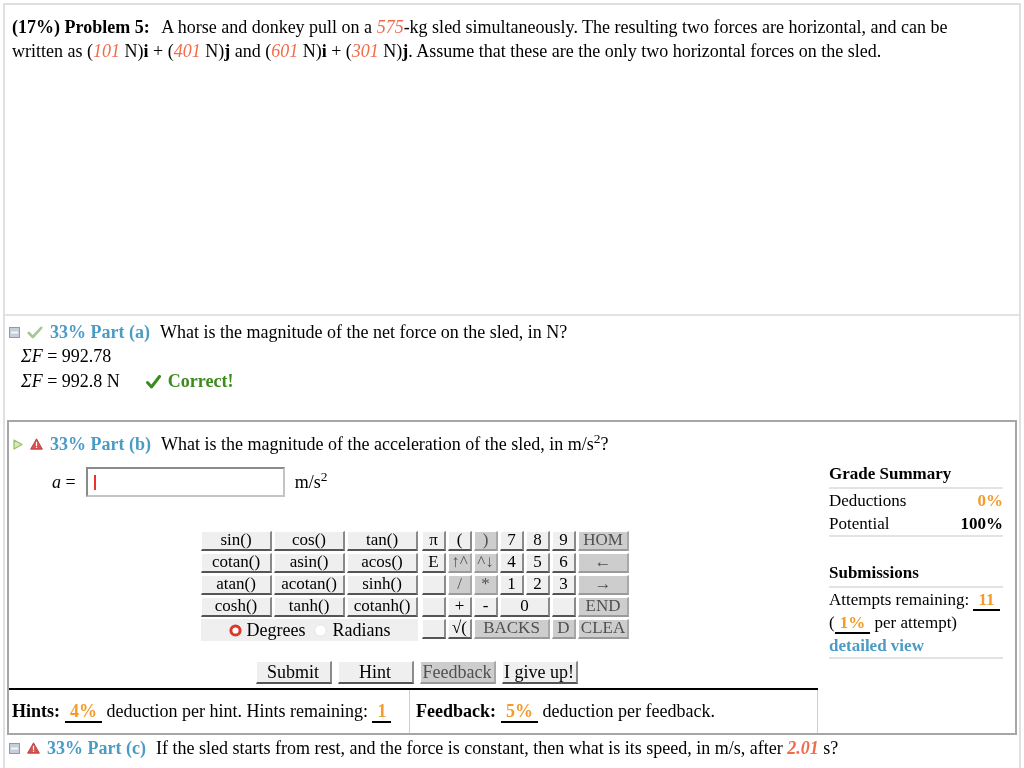 The height and width of the screenshot is (768, 1024). Describe the element at coordinates (382, 607) in the screenshot. I see `function-key: cotanh()` at that location.